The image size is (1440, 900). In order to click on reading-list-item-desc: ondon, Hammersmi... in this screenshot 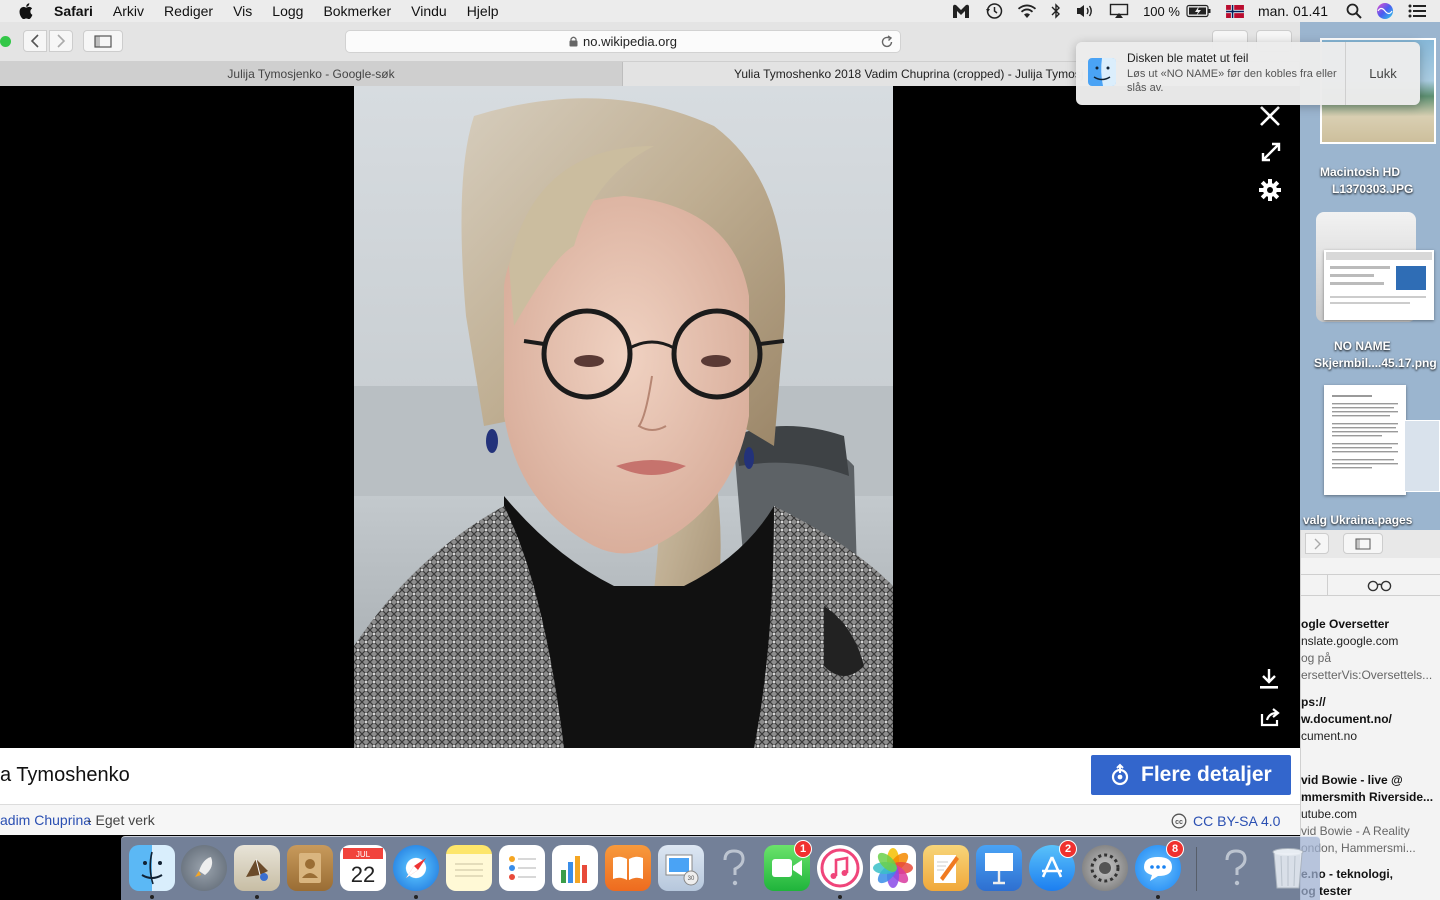, I will do `click(1358, 848)`.